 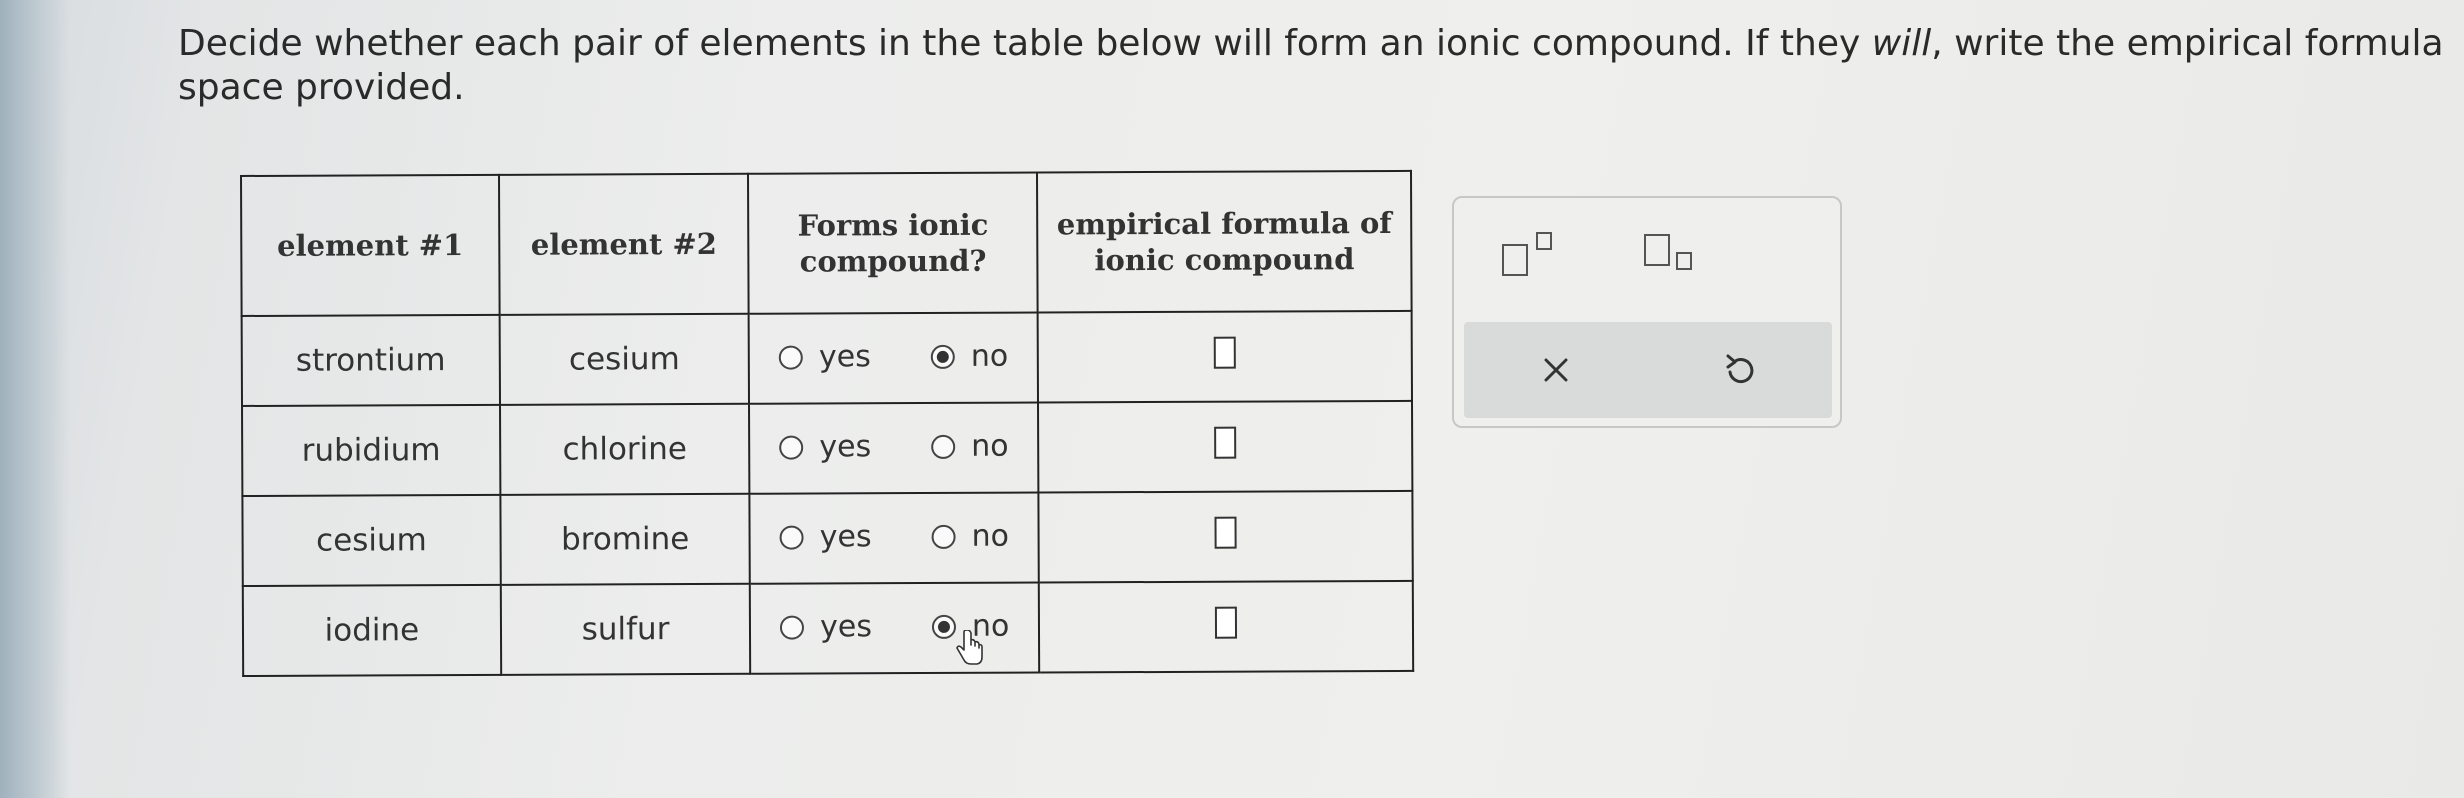 What do you see at coordinates (1534, 253) in the screenshot?
I see `superscript-button` at bounding box center [1534, 253].